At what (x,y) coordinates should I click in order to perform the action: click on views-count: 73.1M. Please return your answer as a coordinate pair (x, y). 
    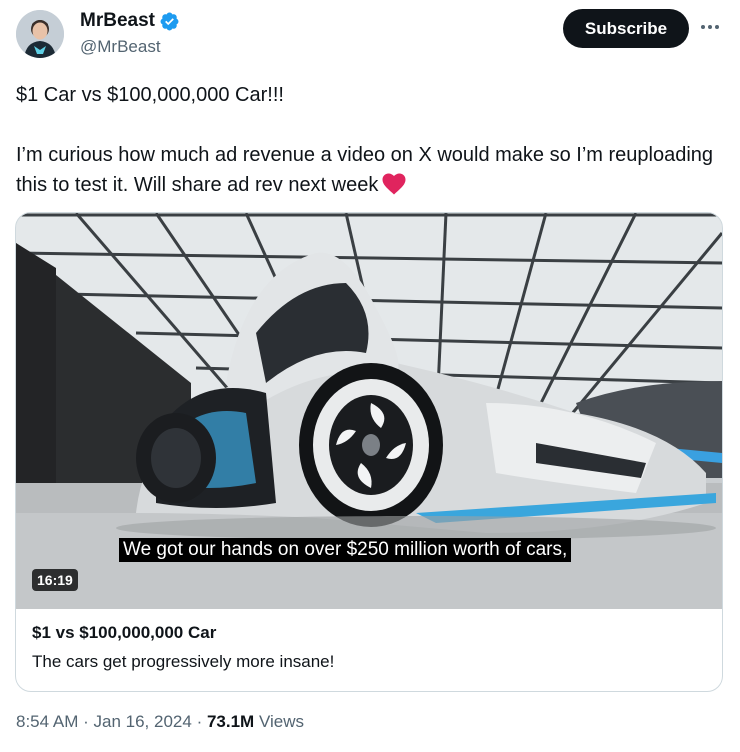
    Looking at the image, I should click on (230, 721).